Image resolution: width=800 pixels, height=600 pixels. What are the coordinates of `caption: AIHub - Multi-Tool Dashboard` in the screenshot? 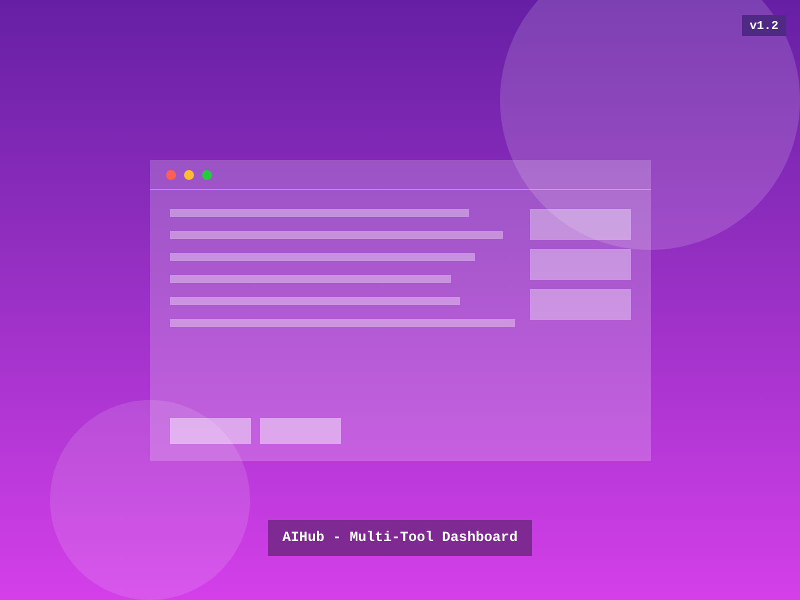 It's located at (400, 538).